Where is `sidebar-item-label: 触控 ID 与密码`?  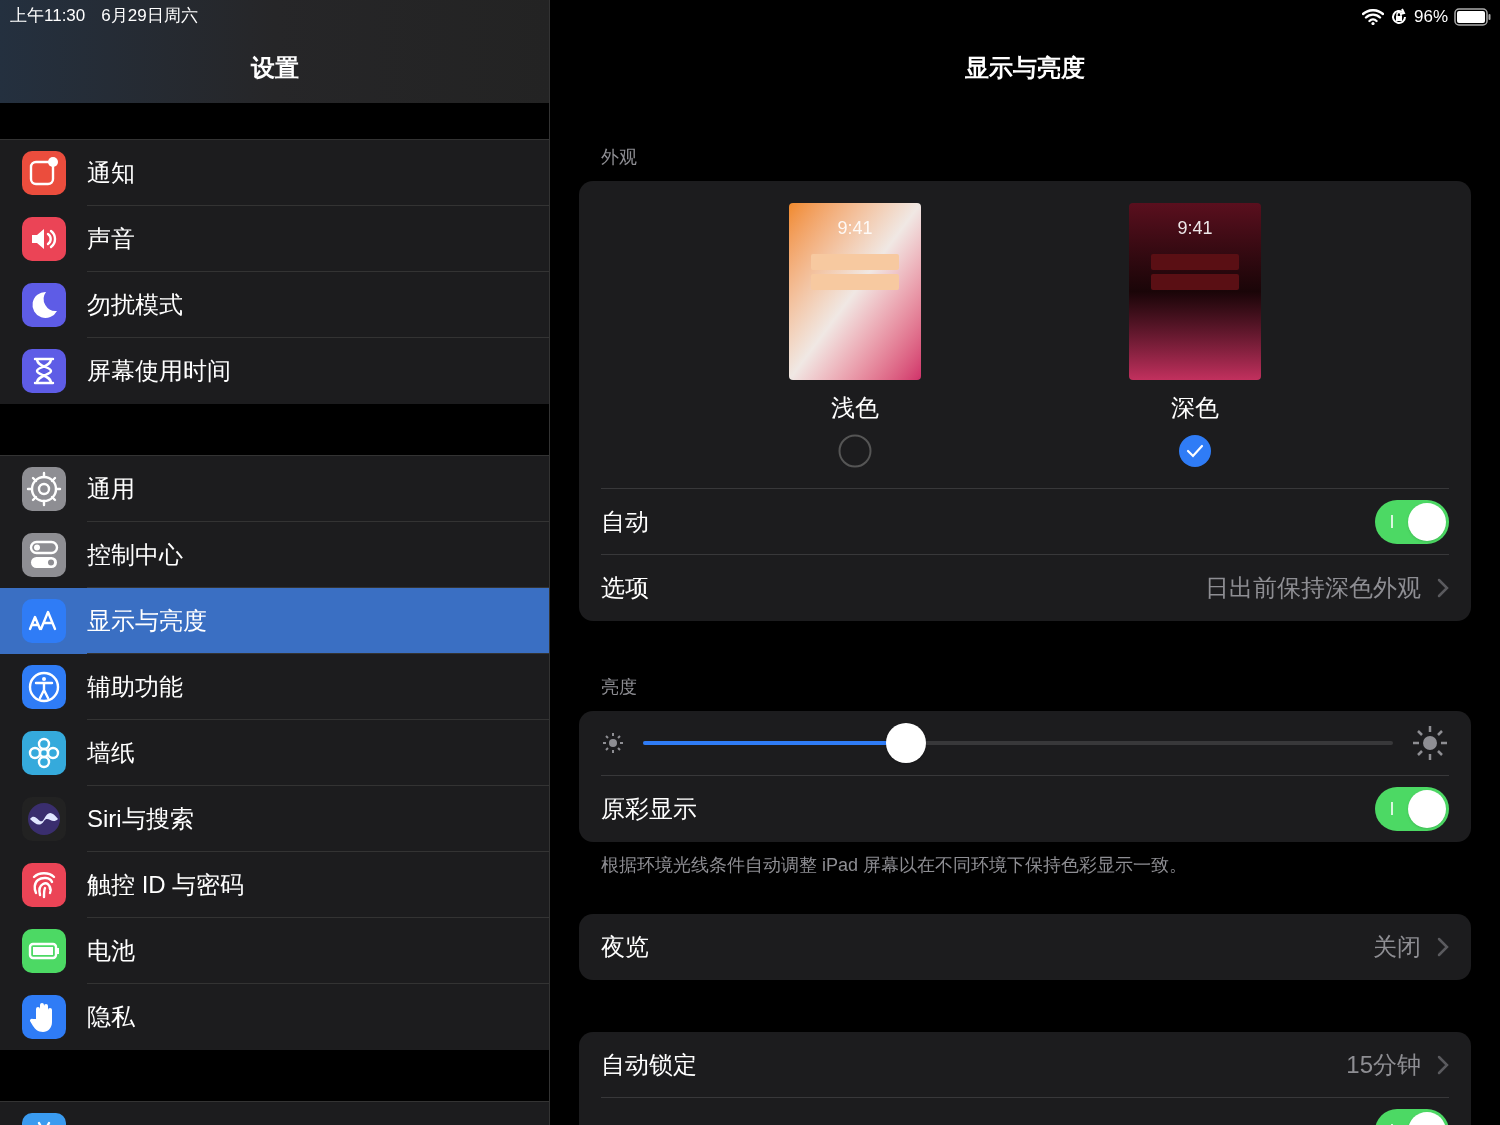
sidebar-item-label: 触控 ID 与密码 is located at coordinates (166, 884).